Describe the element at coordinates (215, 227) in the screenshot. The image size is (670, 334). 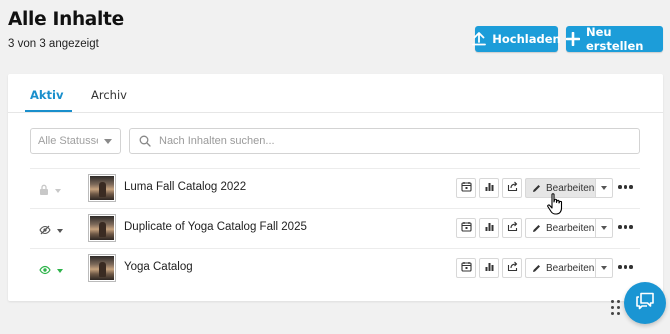
I see `content-title: Duplicate of Yoga Catalog Fall 2025` at that location.